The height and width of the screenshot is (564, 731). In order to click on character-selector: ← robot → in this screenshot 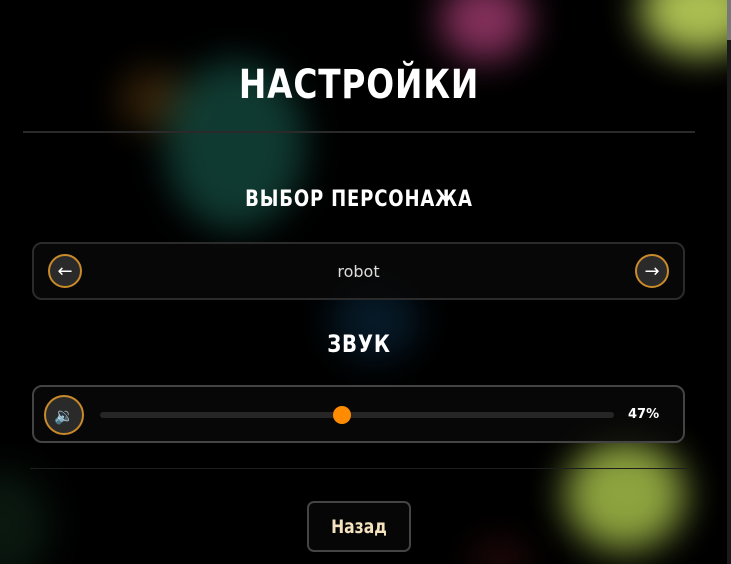, I will do `click(358, 271)`.